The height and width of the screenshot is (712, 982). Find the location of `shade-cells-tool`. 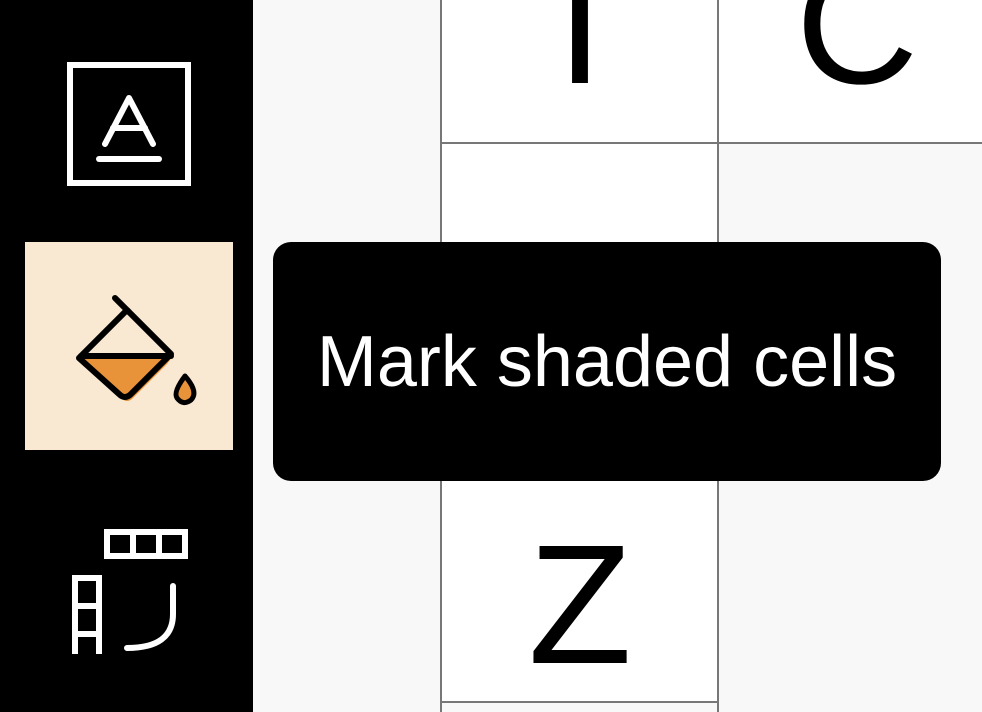

shade-cells-tool is located at coordinates (129, 346).